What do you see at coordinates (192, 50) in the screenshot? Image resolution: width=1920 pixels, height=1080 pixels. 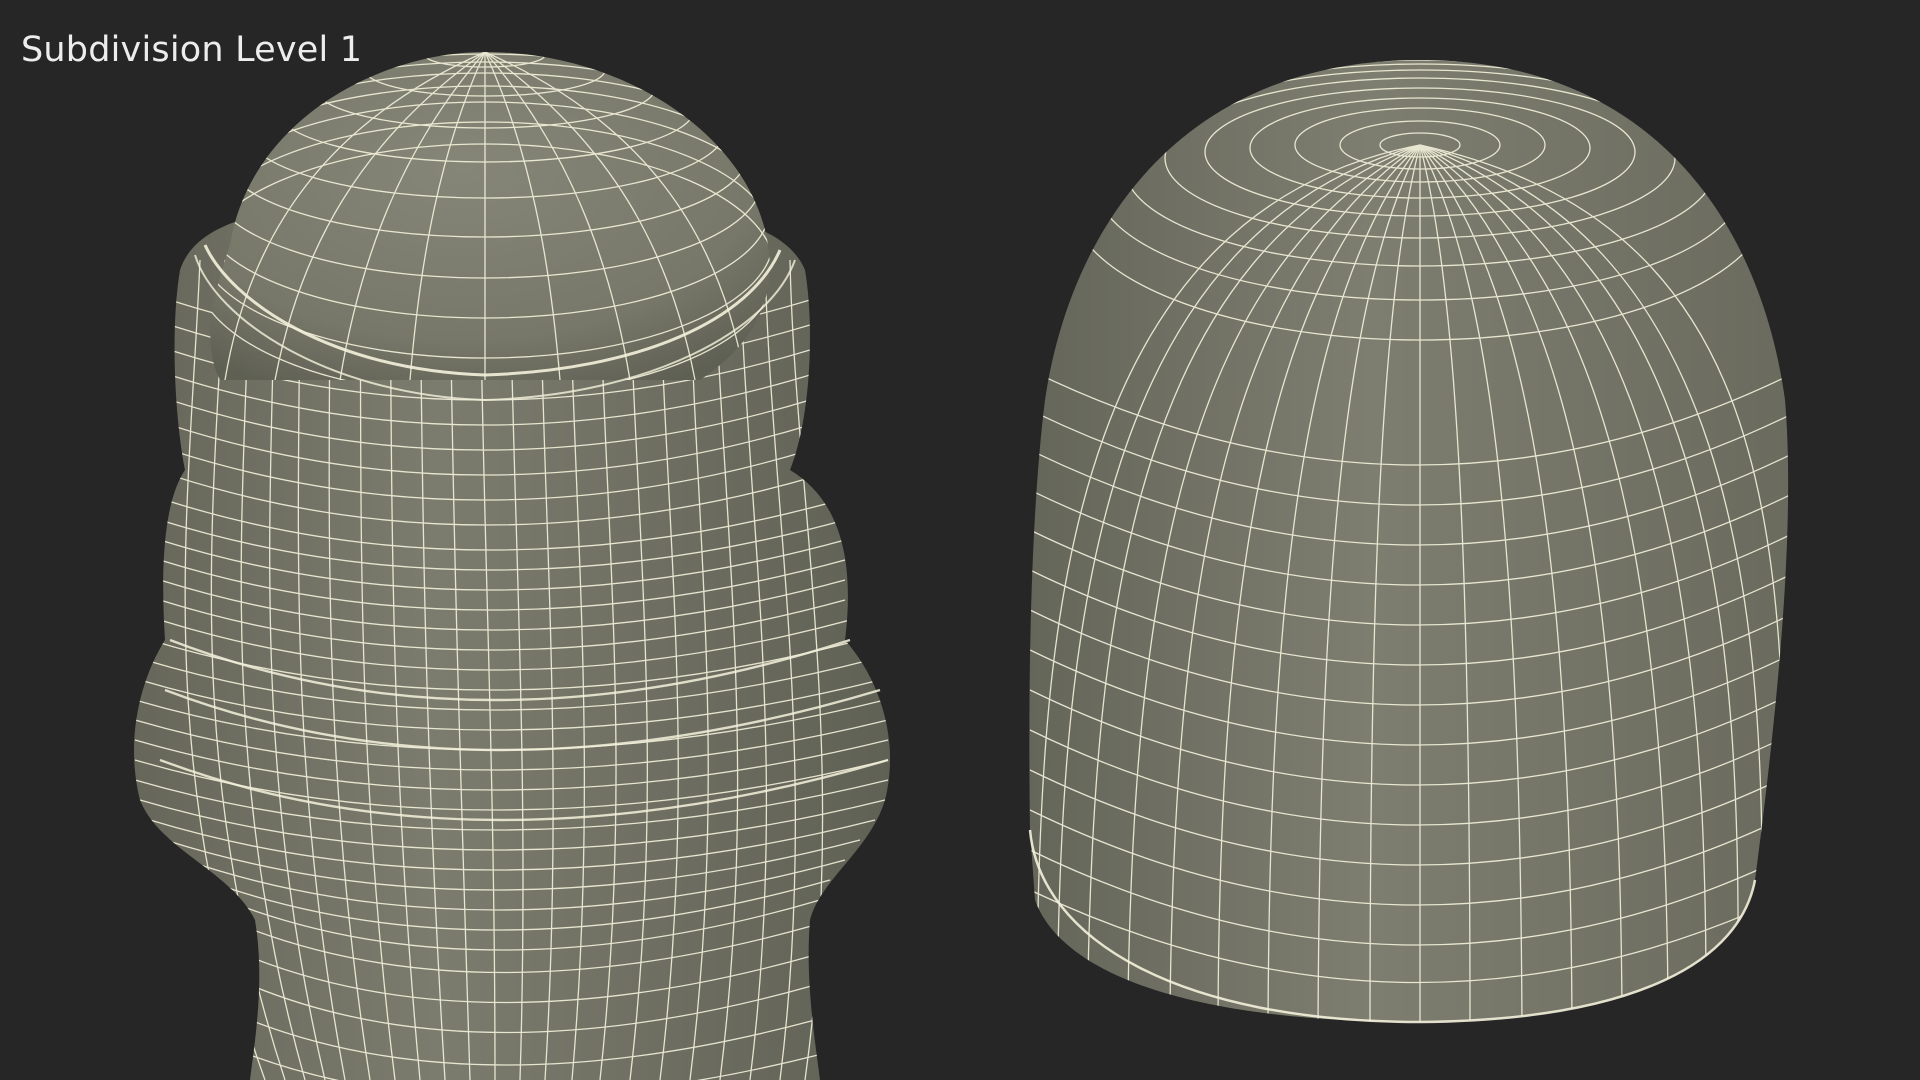 I see `subdivision-level-label: Subdivision Level 1` at bounding box center [192, 50].